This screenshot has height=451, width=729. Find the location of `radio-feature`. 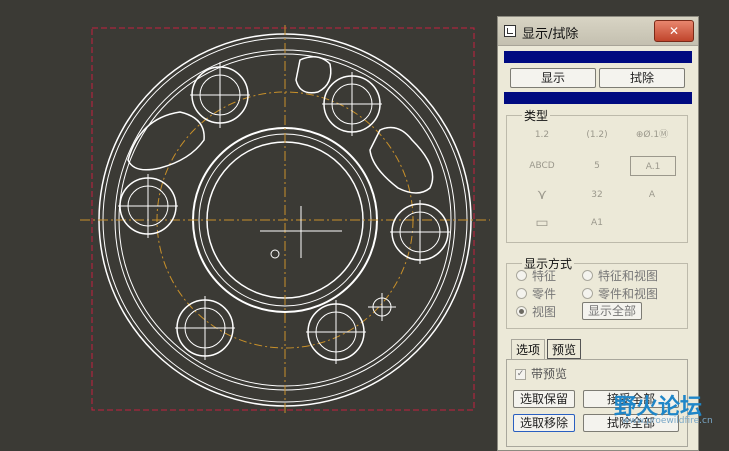

radio-feature is located at coordinates (521, 275).